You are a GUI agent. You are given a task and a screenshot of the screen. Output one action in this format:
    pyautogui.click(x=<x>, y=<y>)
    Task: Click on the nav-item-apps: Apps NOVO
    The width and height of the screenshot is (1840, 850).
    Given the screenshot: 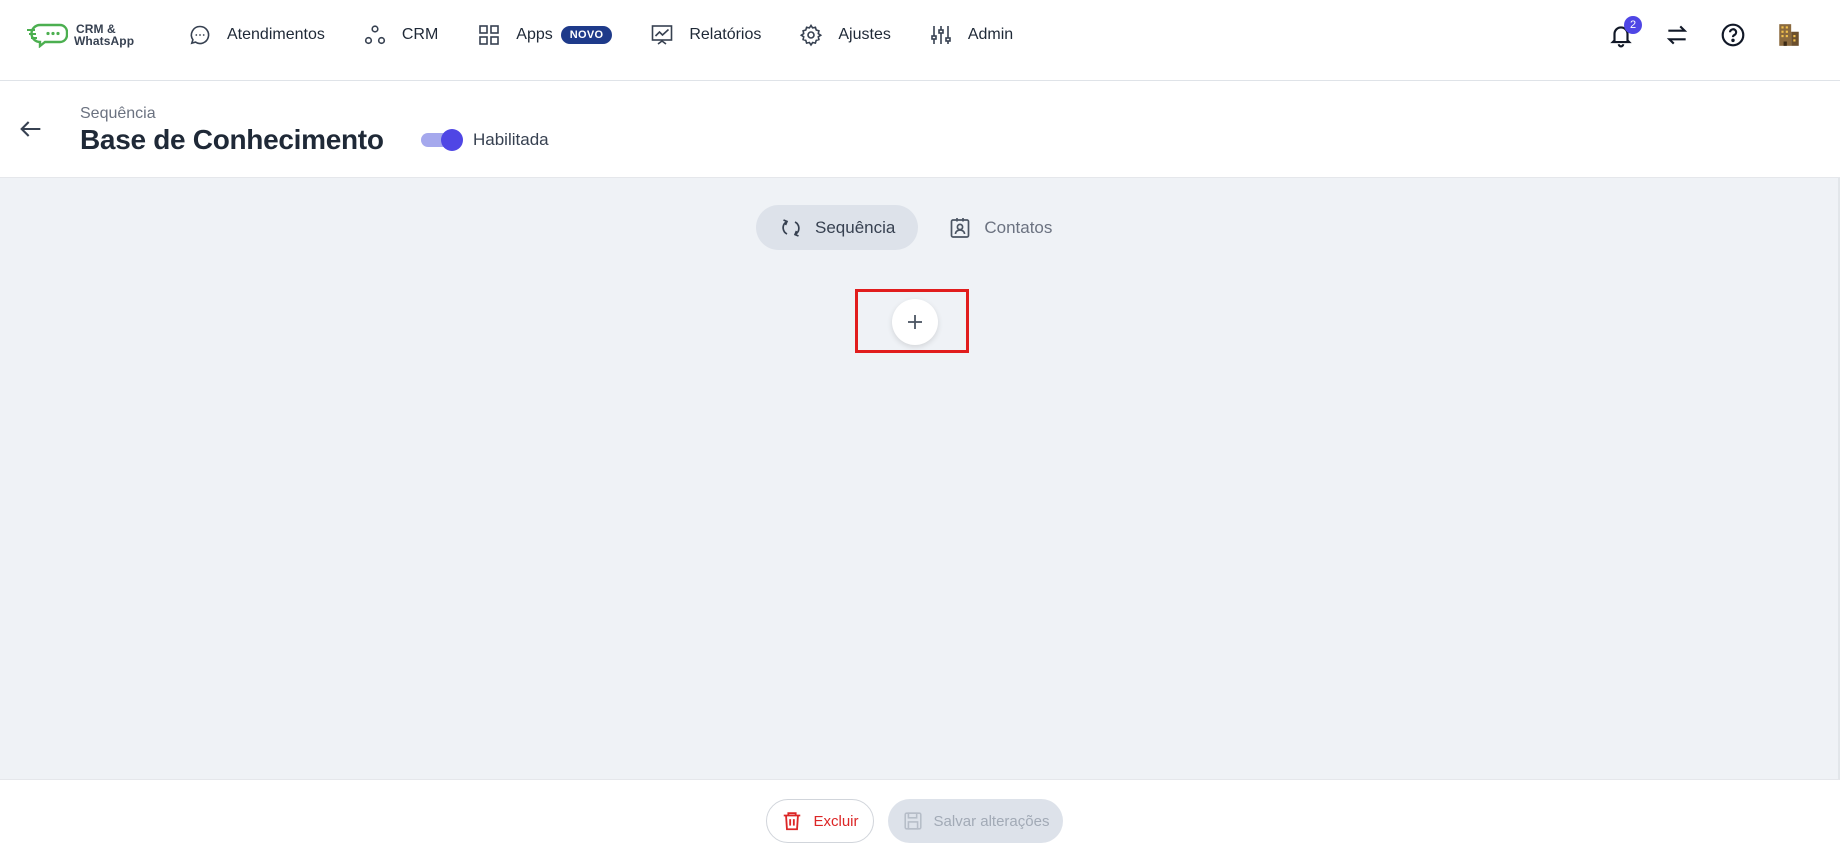 What is the action you would take?
    pyautogui.click(x=545, y=35)
    